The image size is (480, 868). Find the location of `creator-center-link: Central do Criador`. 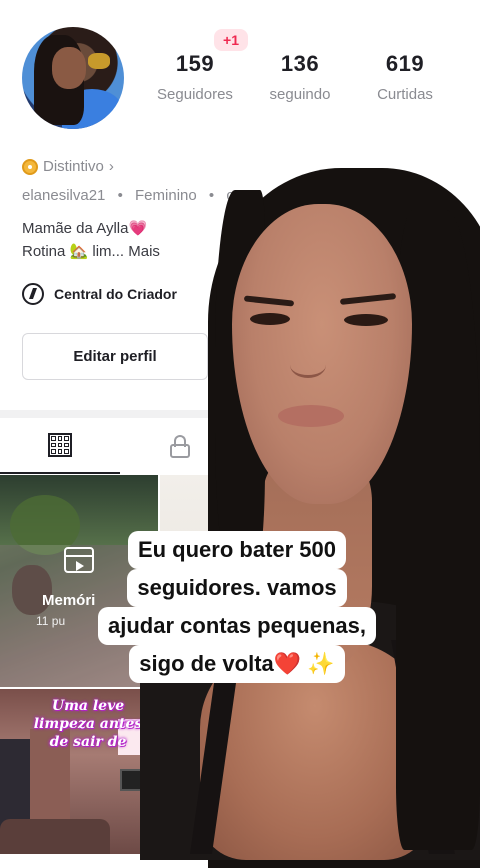

creator-center-link: Central do Criador is located at coordinates (99, 294).